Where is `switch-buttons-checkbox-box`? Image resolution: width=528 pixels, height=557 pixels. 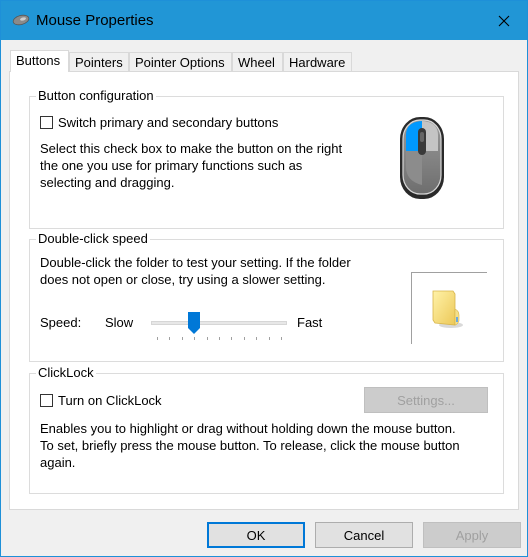
switch-buttons-checkbox-box is located at coordinates (46, 122).